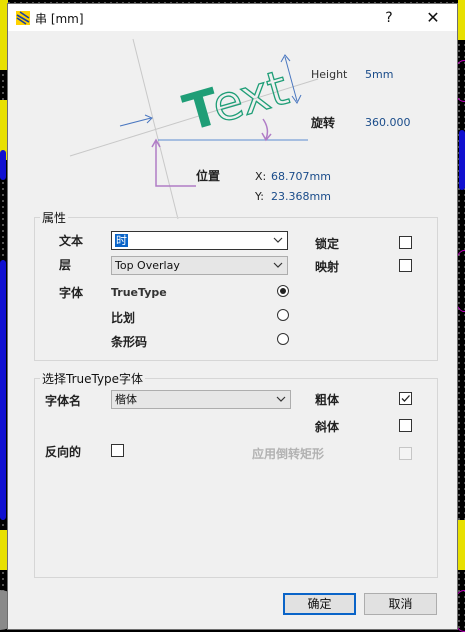 This screenshot has width=465, height=632. I want to click on ok-button: 确定, so click(319, 604).